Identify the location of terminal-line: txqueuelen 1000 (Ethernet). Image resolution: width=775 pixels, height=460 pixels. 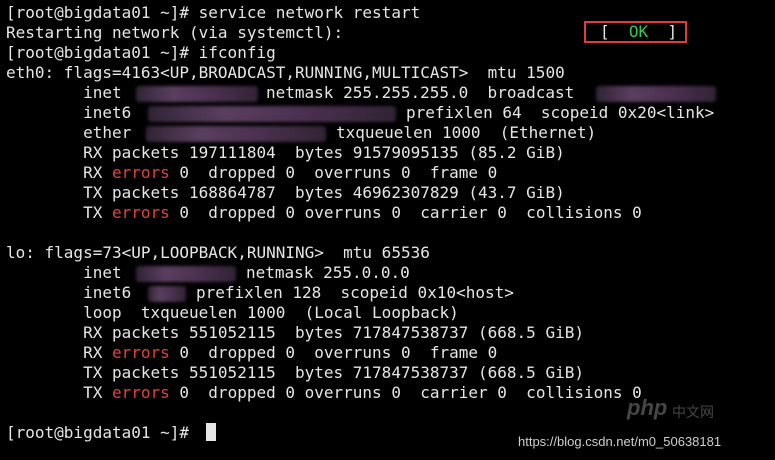
(466, 132).